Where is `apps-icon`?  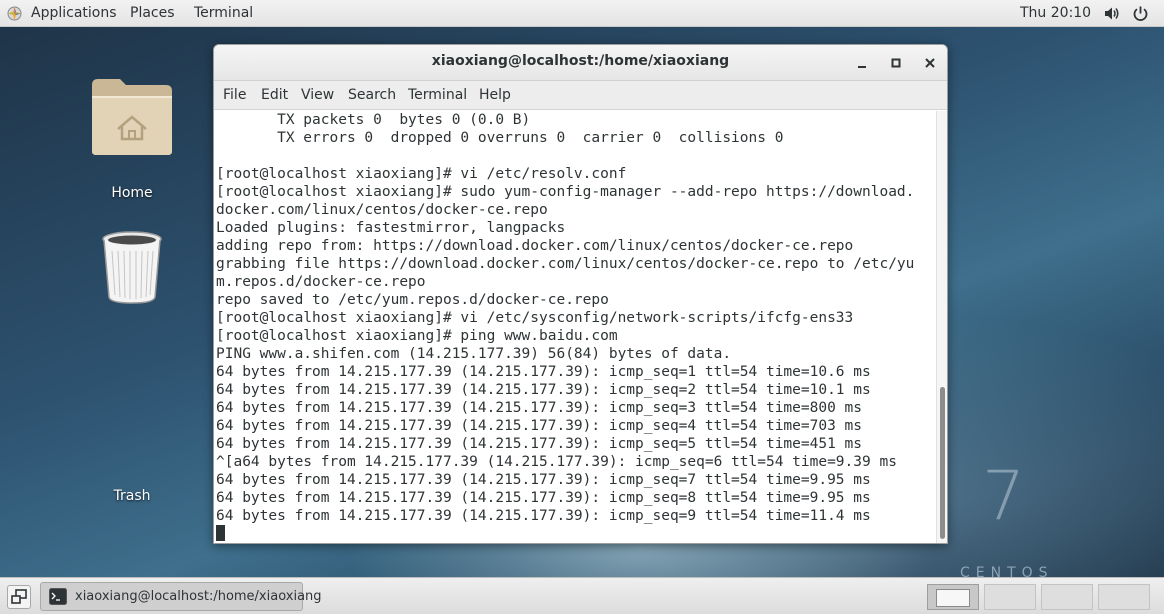
apps-icon is located at coordinates (14, 13).